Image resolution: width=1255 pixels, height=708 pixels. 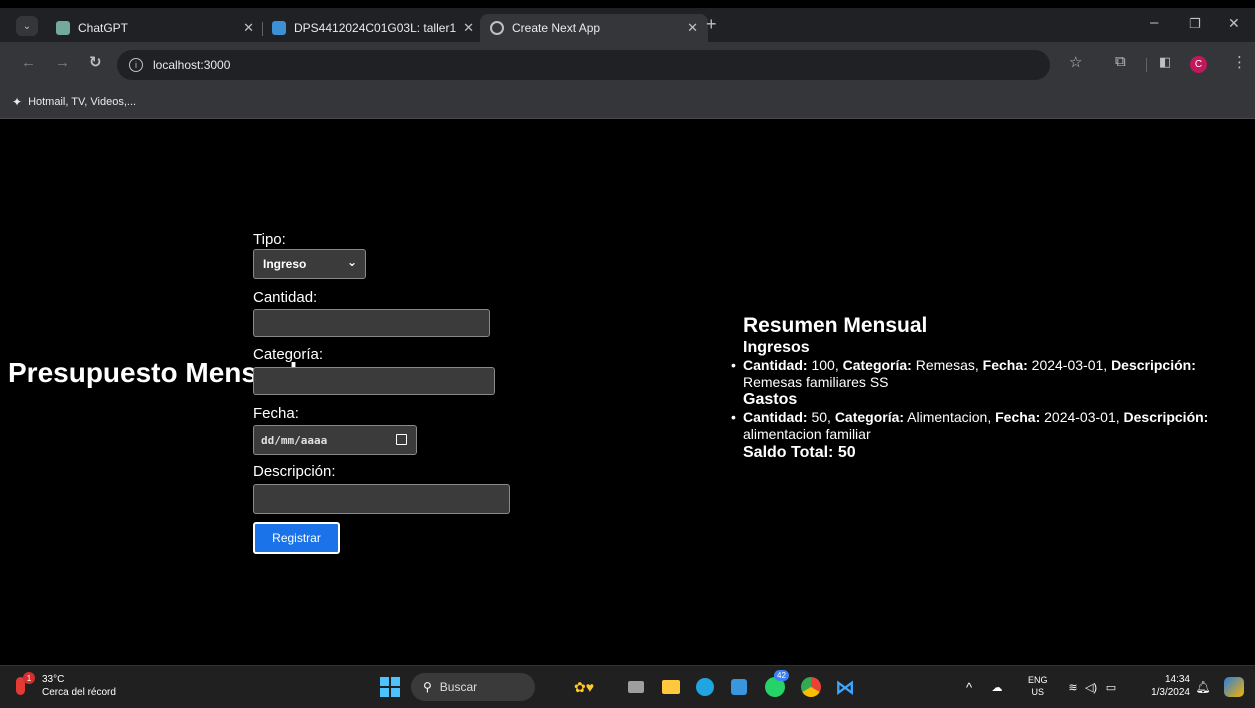 I want to click on vscode-icon: ⋈, so click(x=845, y=687).